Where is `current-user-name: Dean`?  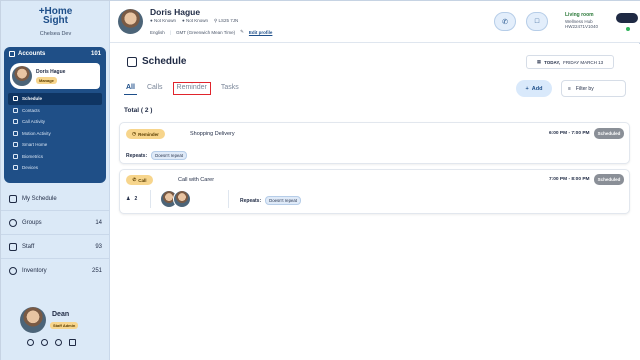
current-user-name: Dean is located at coordinates (61, 314).